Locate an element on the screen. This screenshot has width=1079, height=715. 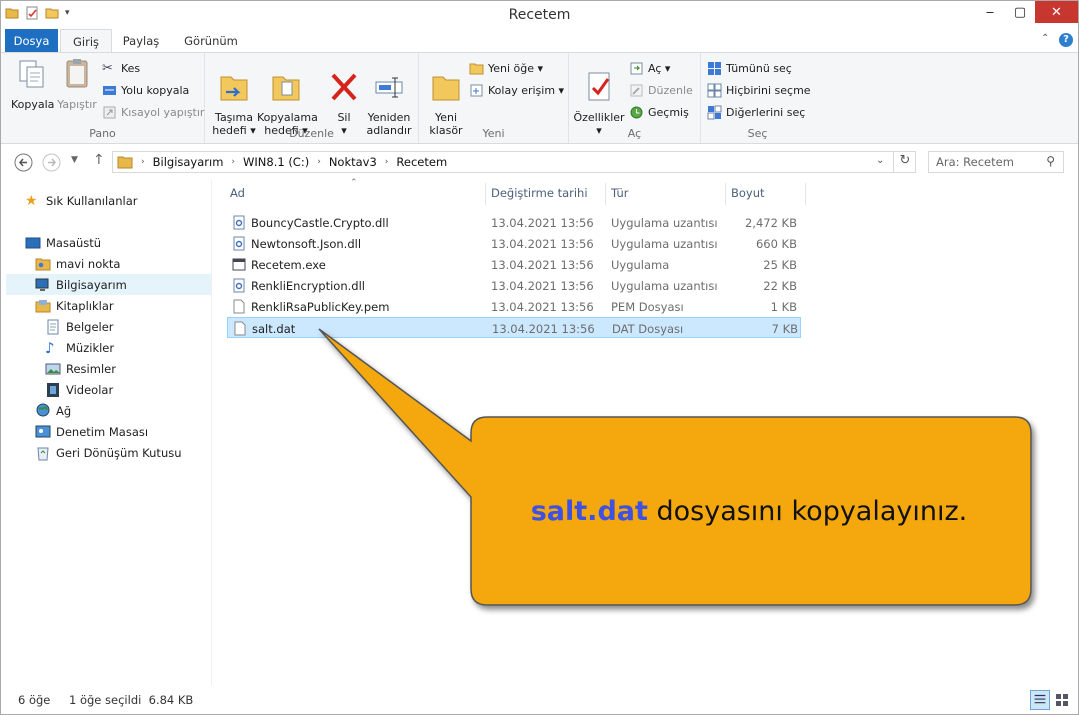
callout-text: salt.dat dosyasını kopyalayınız. is located at coordinates (749, 511).